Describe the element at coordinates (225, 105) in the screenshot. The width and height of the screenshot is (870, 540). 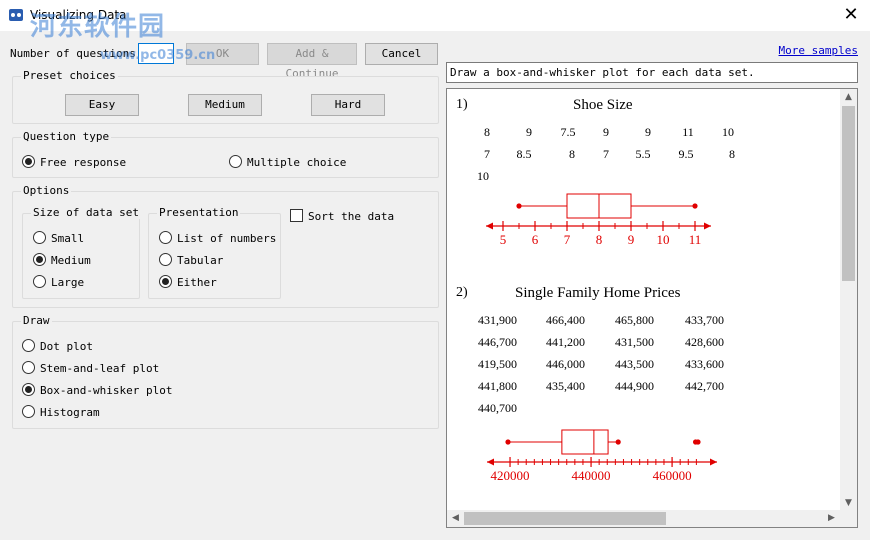
I see `medium-button: Medium` at that location.